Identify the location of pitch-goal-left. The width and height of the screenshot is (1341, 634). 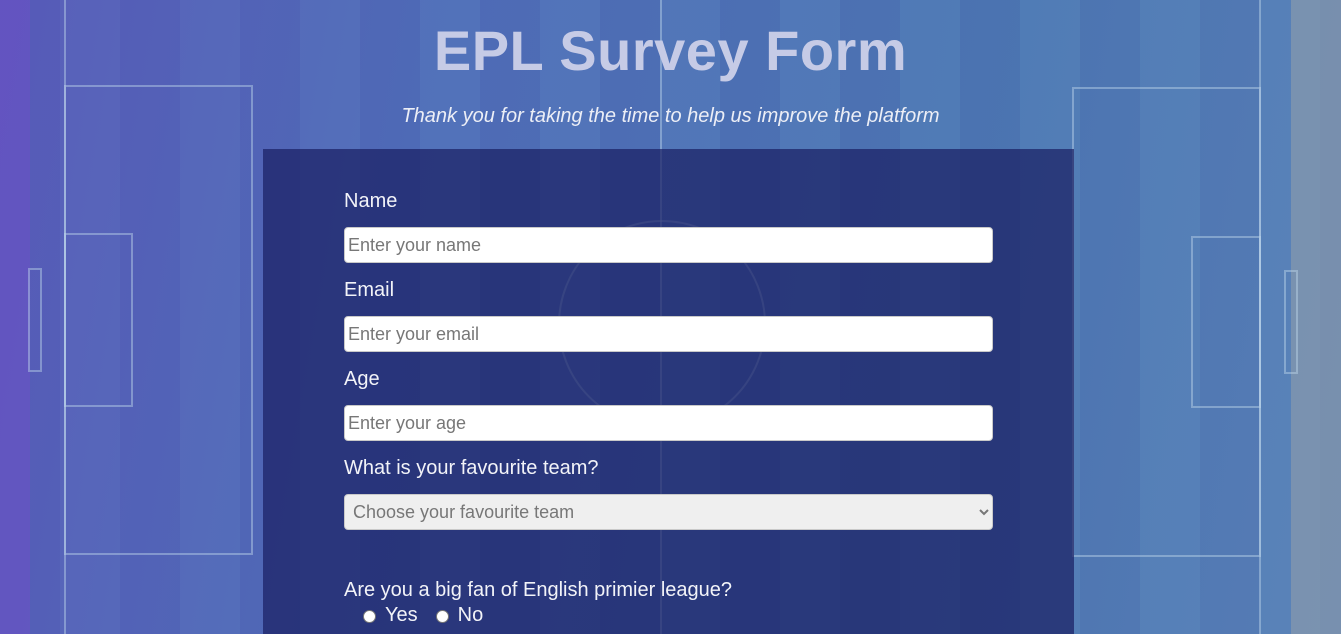
(35, 320).